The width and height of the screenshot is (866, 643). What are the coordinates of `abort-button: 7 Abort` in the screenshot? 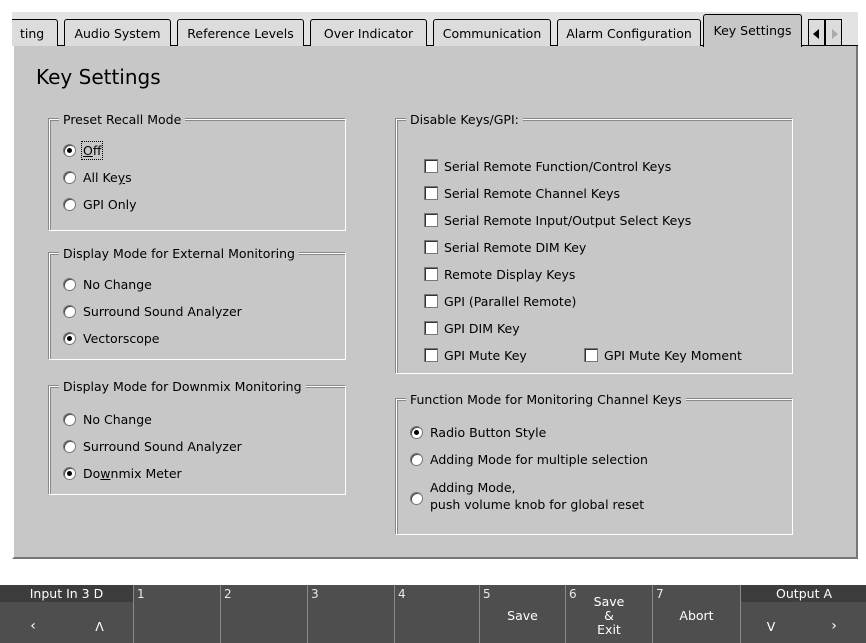 It's located at (696, 614).